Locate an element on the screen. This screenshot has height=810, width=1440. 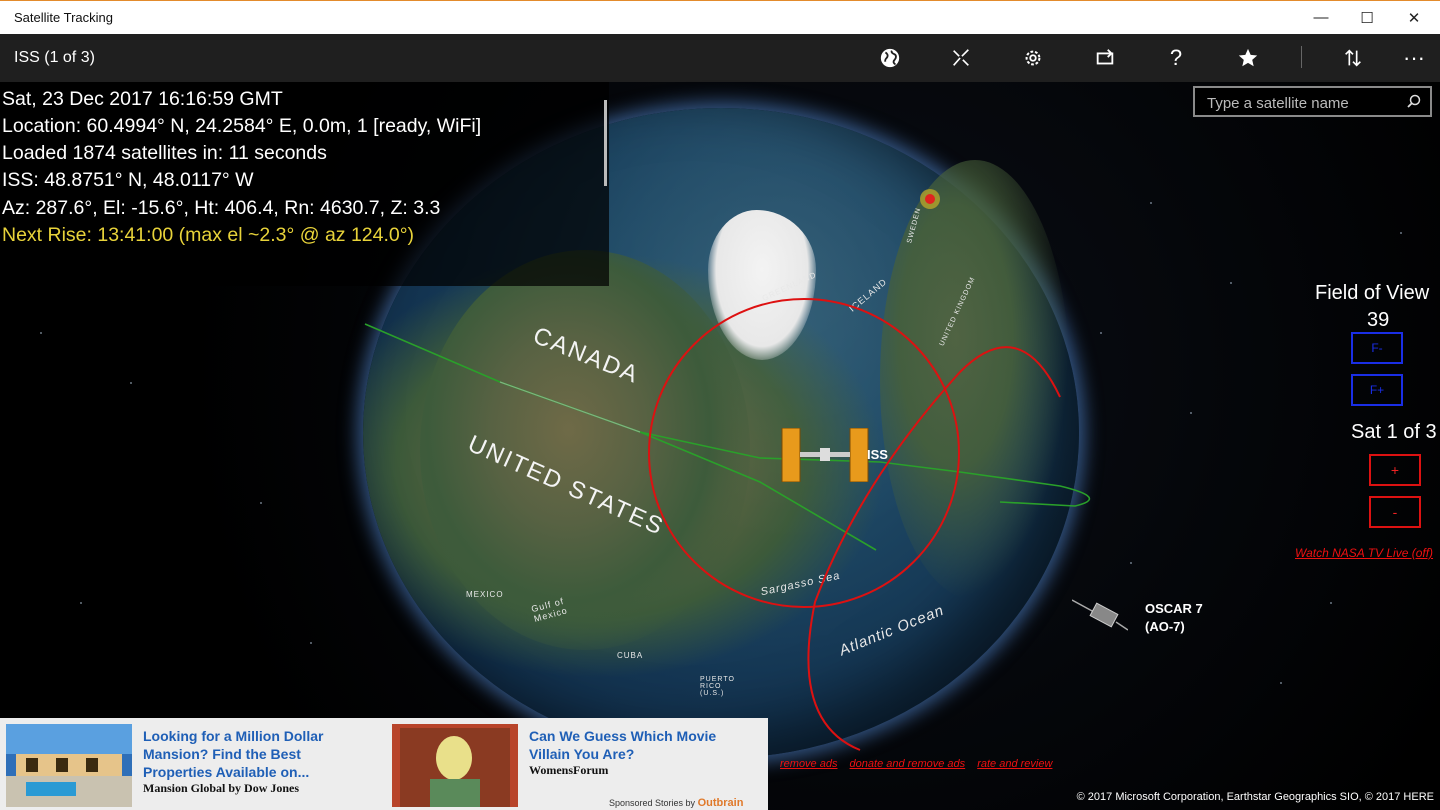
globe-icon is located at coordinates (890, 58).